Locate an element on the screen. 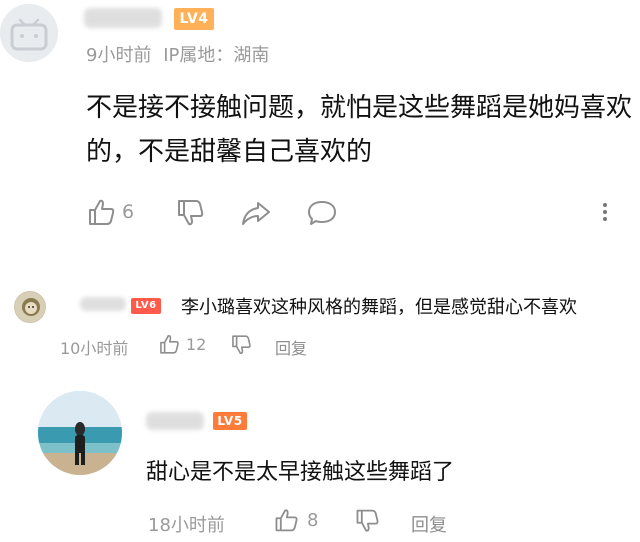 Image resolution: width=640 pixels, height=542 pixels. share-icon is located at coordinates (256, 213).